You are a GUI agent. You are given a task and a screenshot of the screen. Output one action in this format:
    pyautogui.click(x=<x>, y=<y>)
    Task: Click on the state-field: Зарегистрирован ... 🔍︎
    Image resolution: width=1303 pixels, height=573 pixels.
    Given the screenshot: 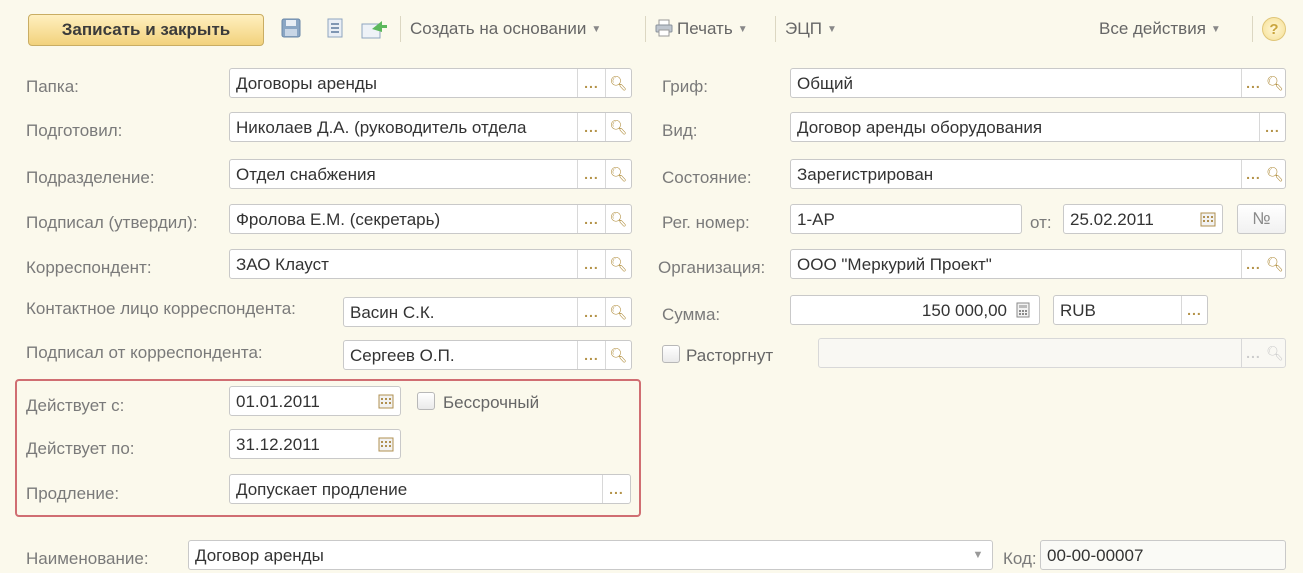 What is the action you would take?
    pyautogui.click(x=1038, y=174)
    